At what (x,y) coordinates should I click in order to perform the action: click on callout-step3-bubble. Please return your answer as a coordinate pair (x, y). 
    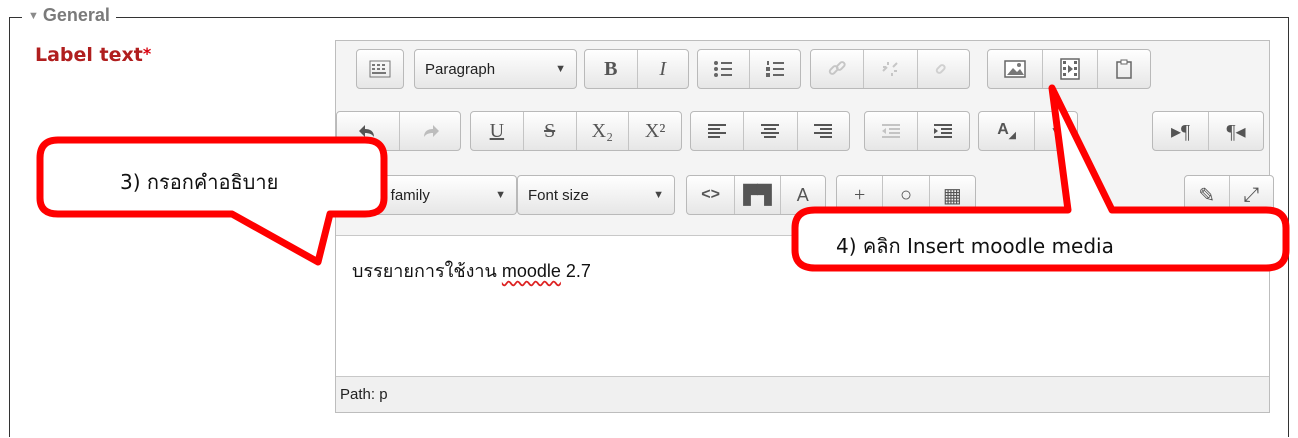
    Looking at the image, I should click on (212, 201).